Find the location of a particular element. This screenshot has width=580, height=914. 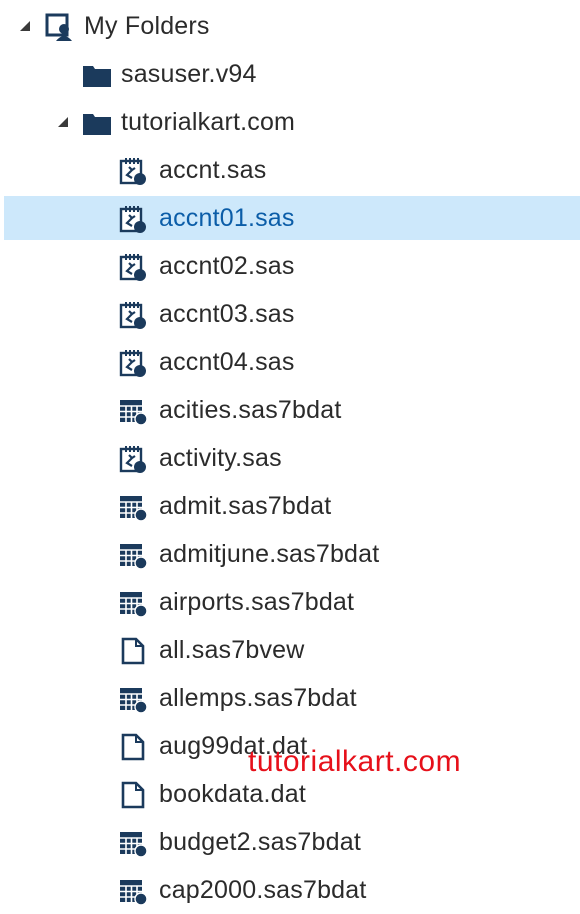

tree-node-file: admitjune.sas7bdat is located at coordinates (290, 554).